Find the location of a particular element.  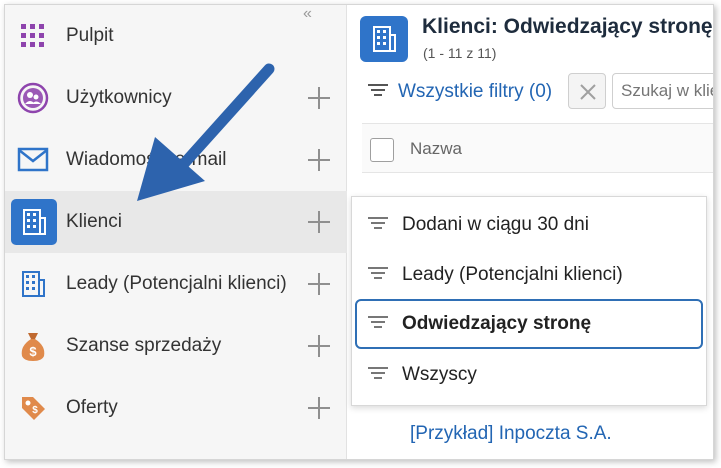

all-filters-button: Wszystkie filtry (0) is located at coordinates (460, 92).